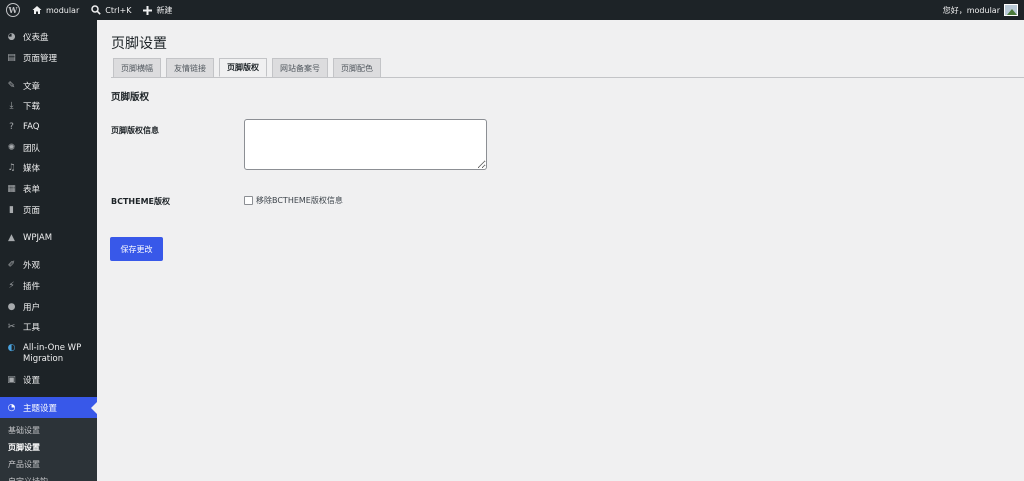 Image resolution: width=1024 pixels, height=481 pixels. What do you see at coordinates (971, 10) in the screenshot?
I see `greeting: 您好，modular` at bounding box center [971, 10].